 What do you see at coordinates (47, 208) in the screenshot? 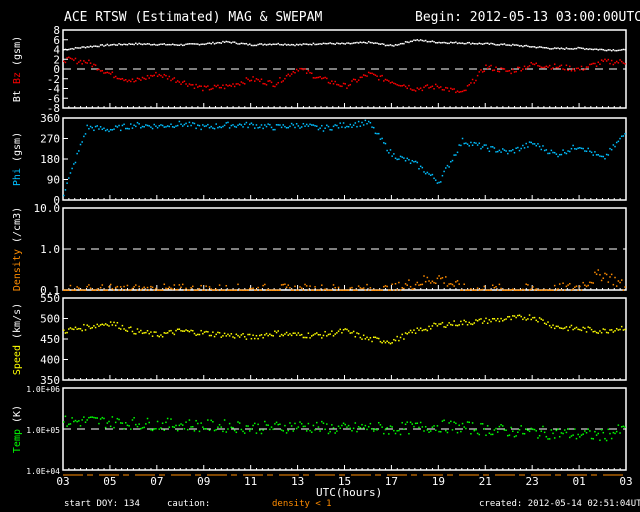
I see `y-tick-label-density: 10.0` at bounding box center [47, 208].